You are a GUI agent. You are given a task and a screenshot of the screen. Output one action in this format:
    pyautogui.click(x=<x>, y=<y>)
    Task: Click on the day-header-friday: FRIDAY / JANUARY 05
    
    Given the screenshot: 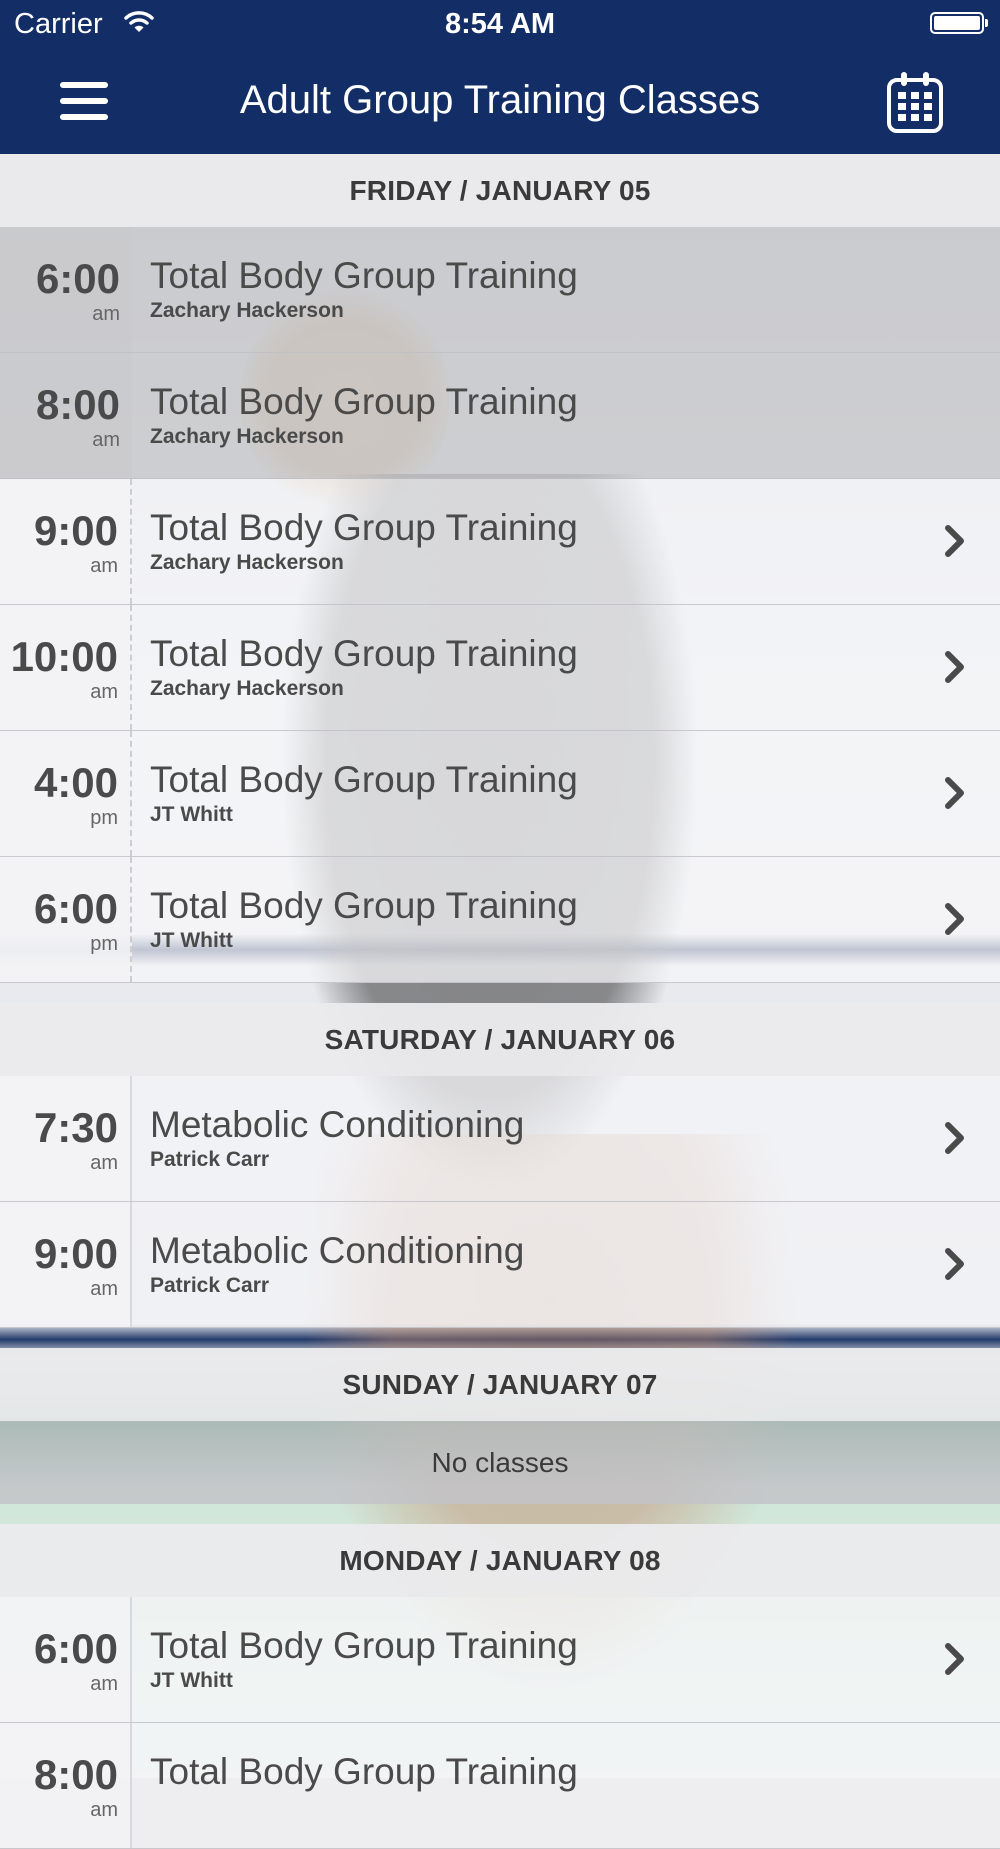 What is the action you would take?
    pyautogui.click(x=500, y=190)
    